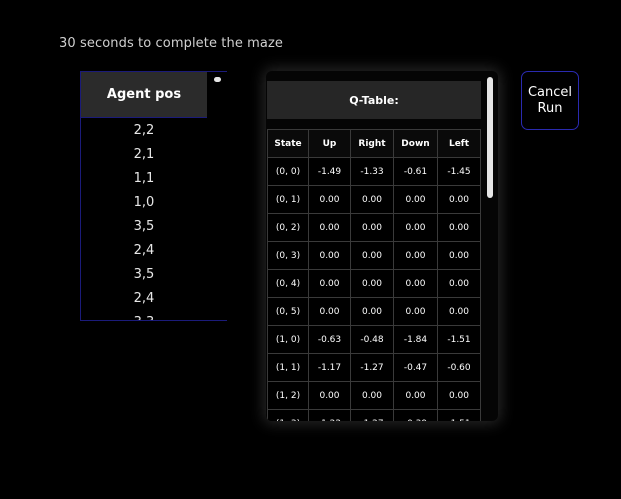 The width and height of the screenshot is (621, 499). I want to click on cell-up: -0.63, so click(329, 339).